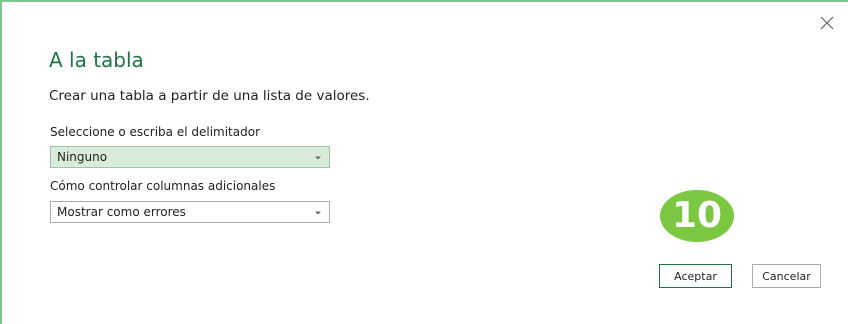  Describe the element at coordinates (697, 216) in the screenshot. I see `step-number-badge: 10` at that location.